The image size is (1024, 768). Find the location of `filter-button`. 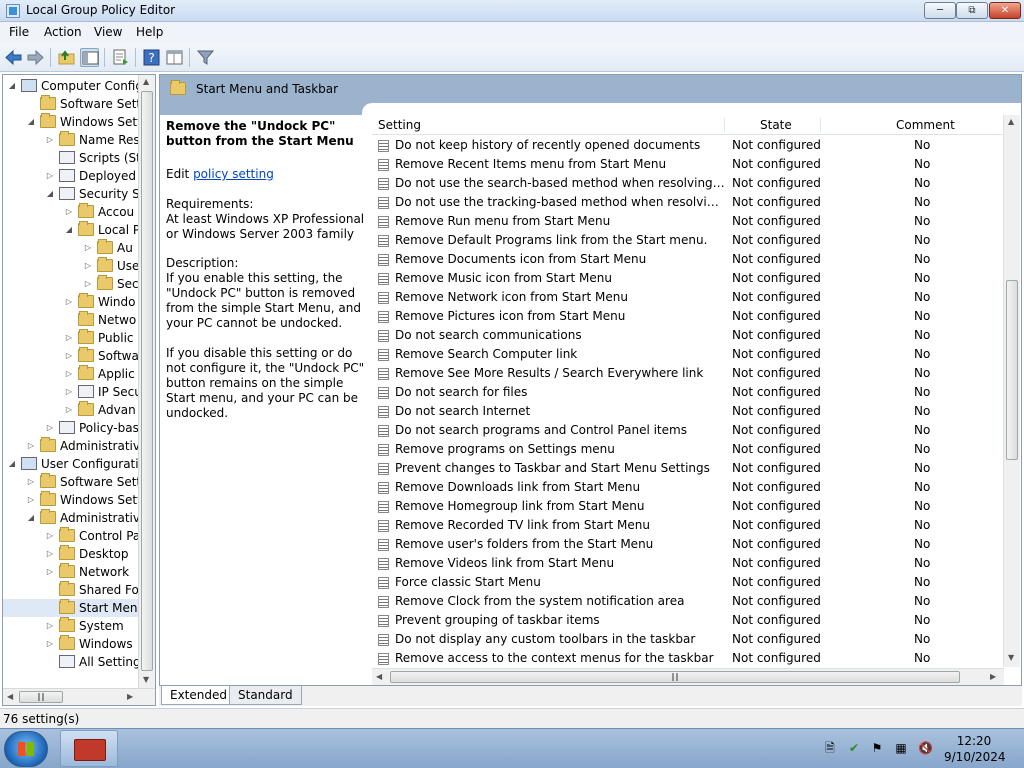

filter-button is located at coordinates (205, 57).